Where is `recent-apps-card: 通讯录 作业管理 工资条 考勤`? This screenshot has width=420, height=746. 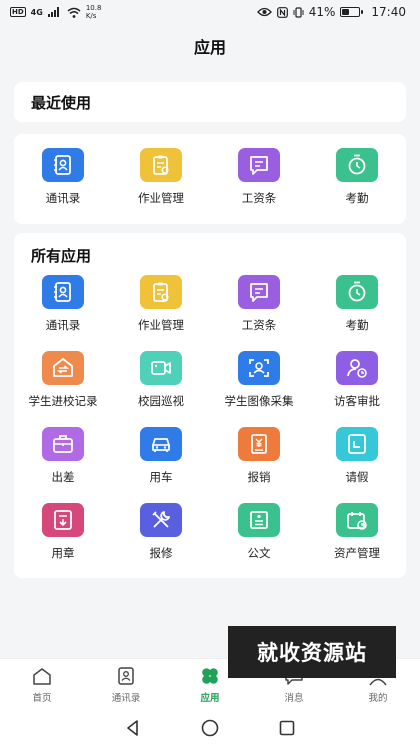 recent-apps-card: 通讯录 作业管理 工资条 考勤 is located at coordinates (210, 179).